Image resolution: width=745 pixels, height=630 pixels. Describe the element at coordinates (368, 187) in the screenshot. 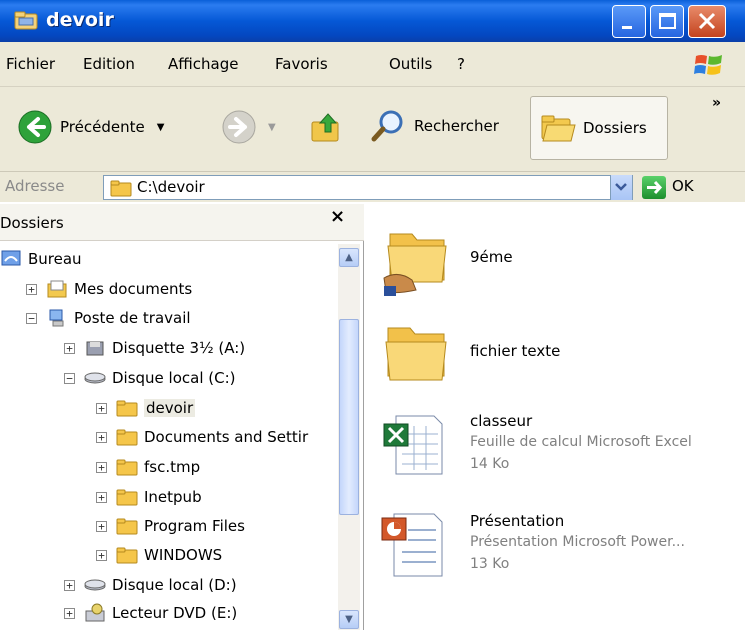

I see `address-input: C:\devoir` at that location.